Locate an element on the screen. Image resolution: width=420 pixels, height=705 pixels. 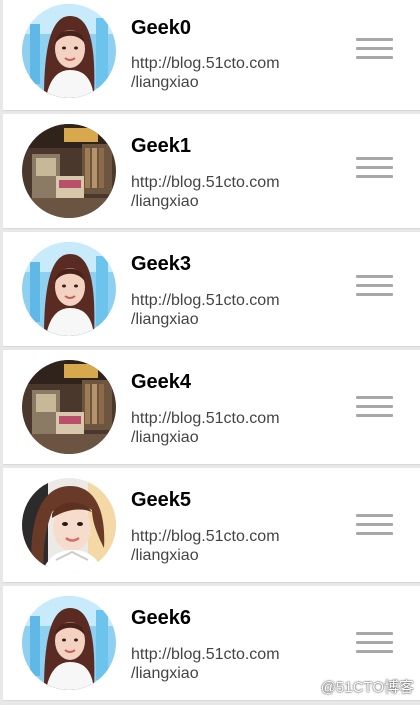
item-title: Geek5 is located at coordinates (161, 500).